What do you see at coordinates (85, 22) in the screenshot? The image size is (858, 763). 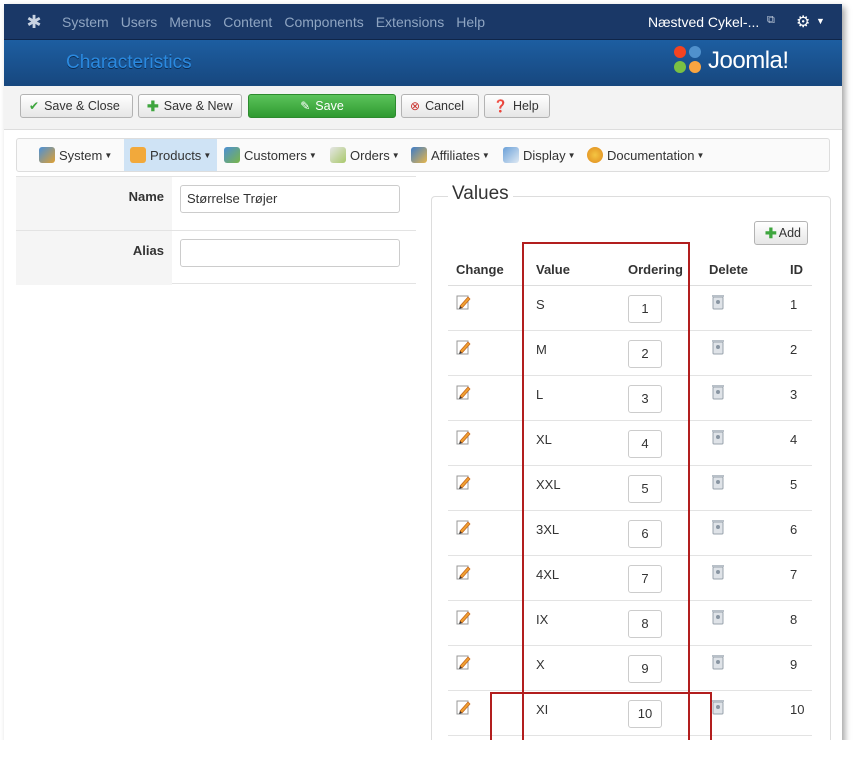 I see `menu-system: System` at bounding box center [85, 22].